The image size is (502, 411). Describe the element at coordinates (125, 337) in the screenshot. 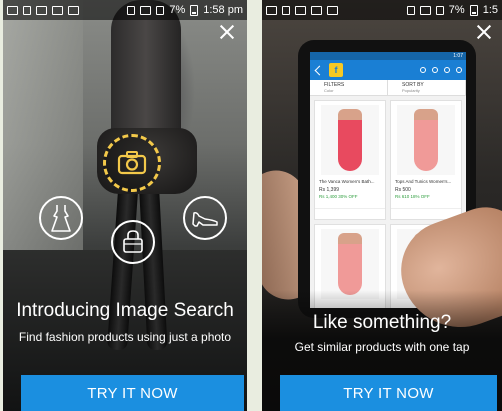

I see `page-subtitle: Find fashion products using just a photo` at that location.